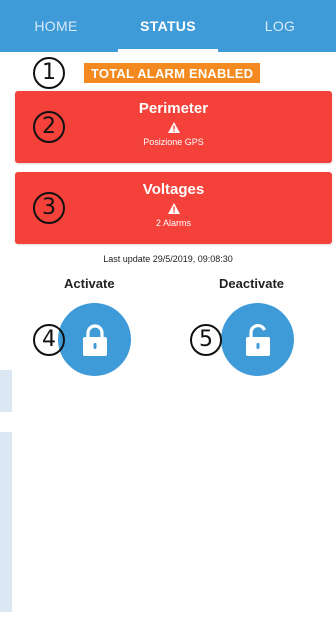 Image resolution: width=336 pixels, height=643 pixels. What do you see at coordinates (173, 108) in the screenshot?
I see `card-title: Perimeter` at bounding box center [173, 108].